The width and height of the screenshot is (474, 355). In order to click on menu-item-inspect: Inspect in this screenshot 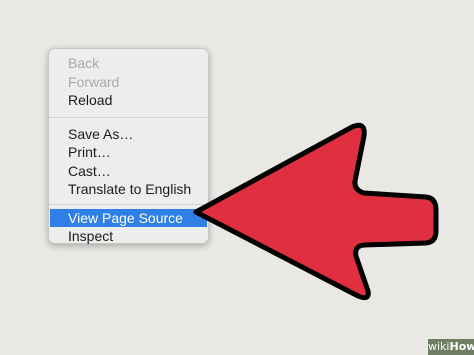, I will do `click(128, 236)`.